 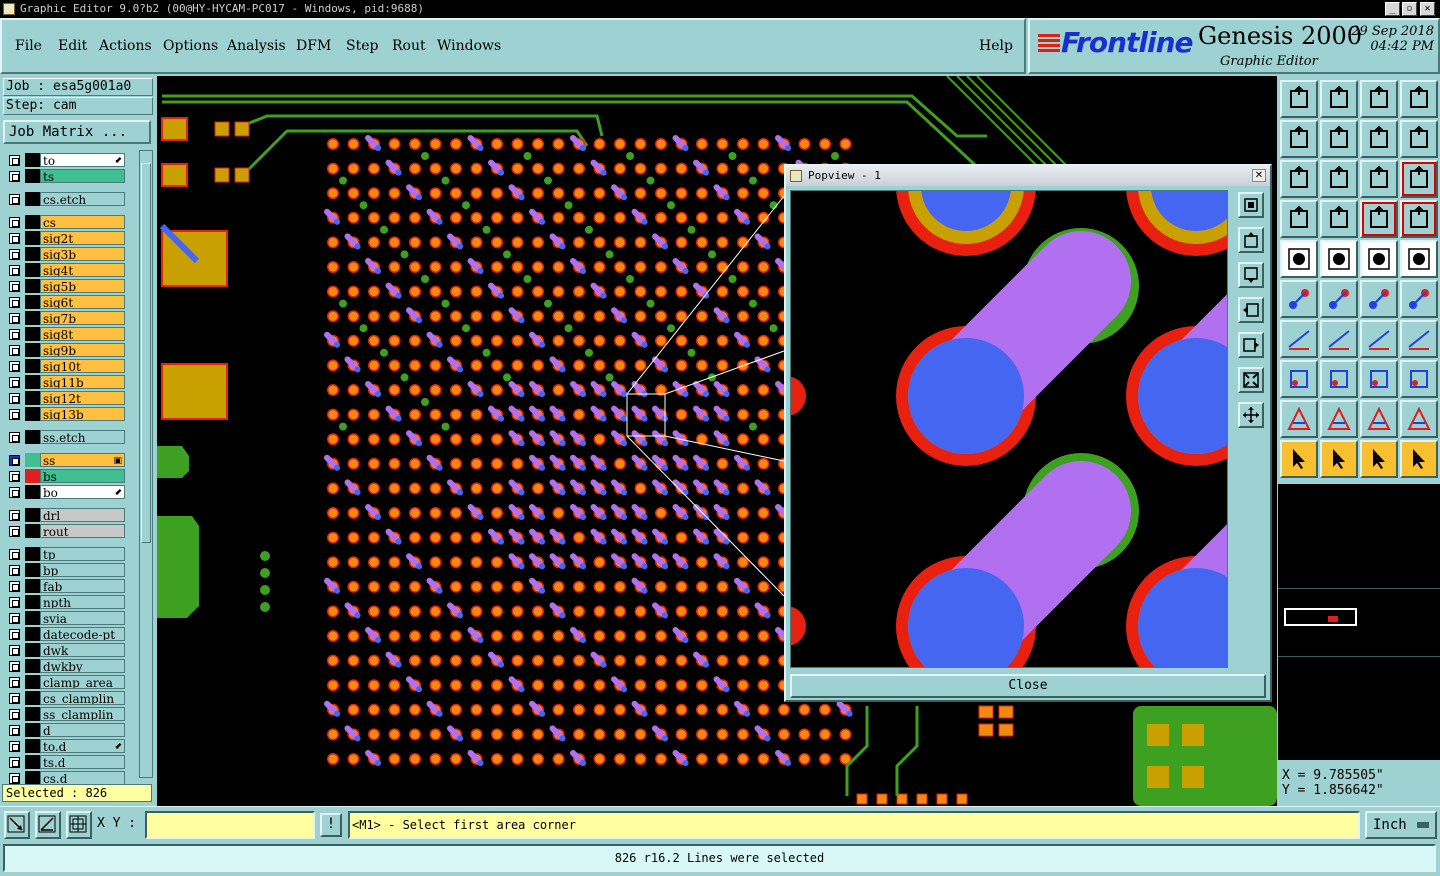 I want to click on layers-compare-icon, so click(x=1419, y=219).